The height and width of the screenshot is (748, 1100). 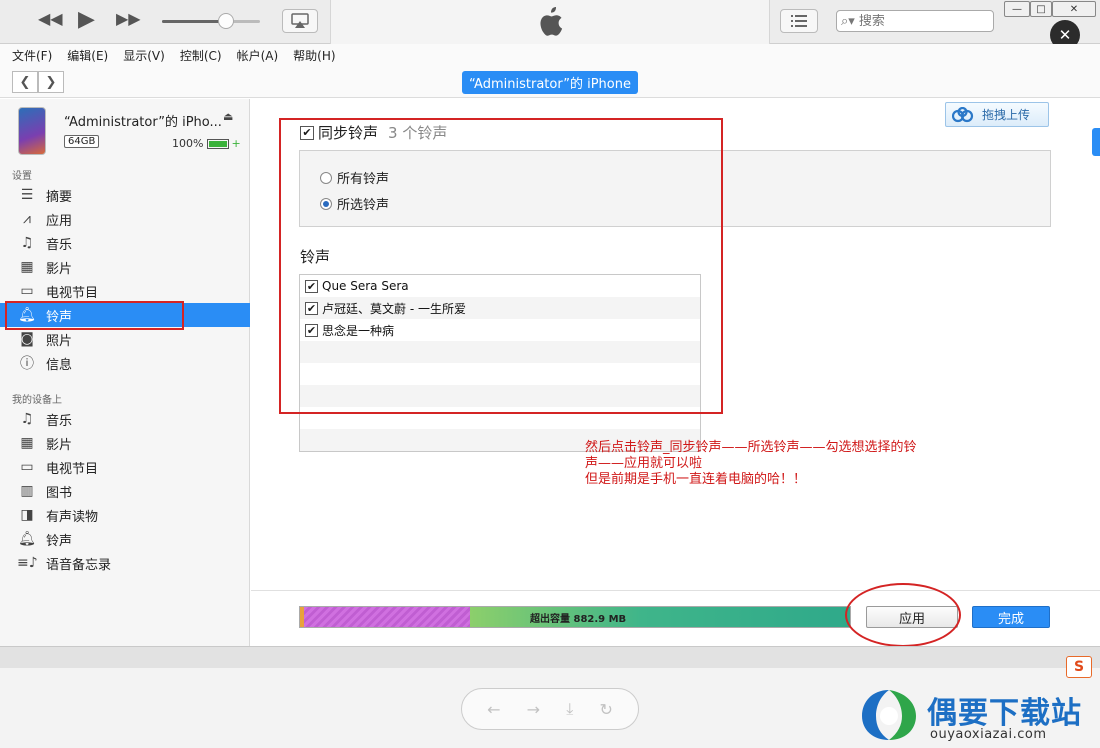 I want to click on eject-icon: ⏏, so click(x=228, y=116).